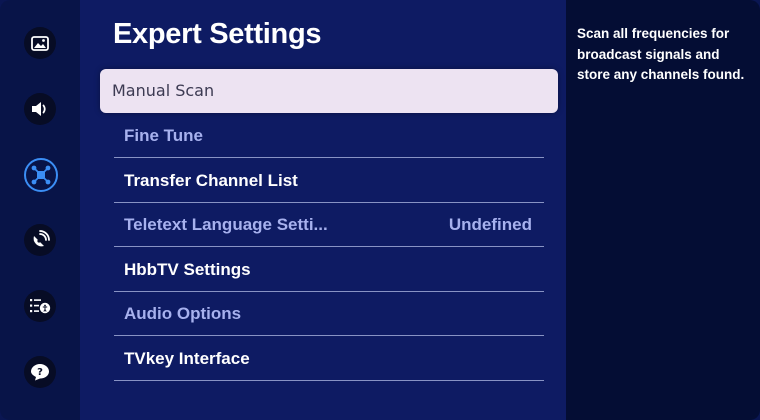 This screenshot has height=420, width=760. I want to click on menu-item-label: HbbTV Settings, so click(187, 269).